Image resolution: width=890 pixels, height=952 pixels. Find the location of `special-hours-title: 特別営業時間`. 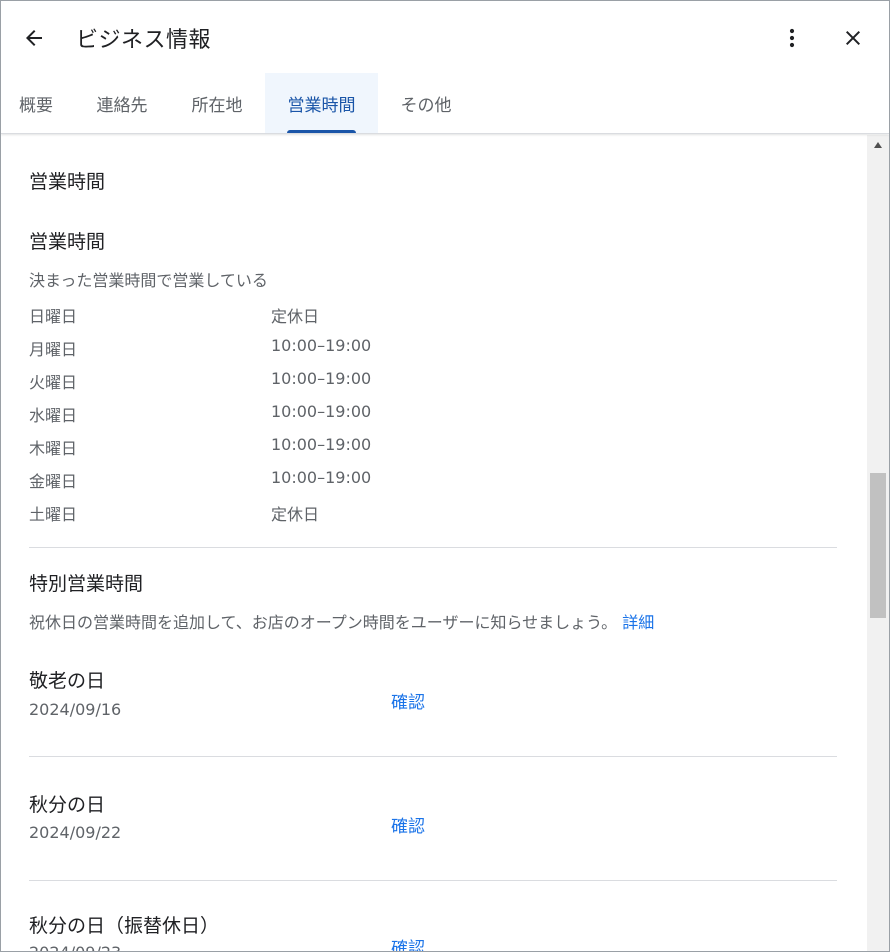

special-hours-title: 特別営業時間 is located at coordinates (86, 584).